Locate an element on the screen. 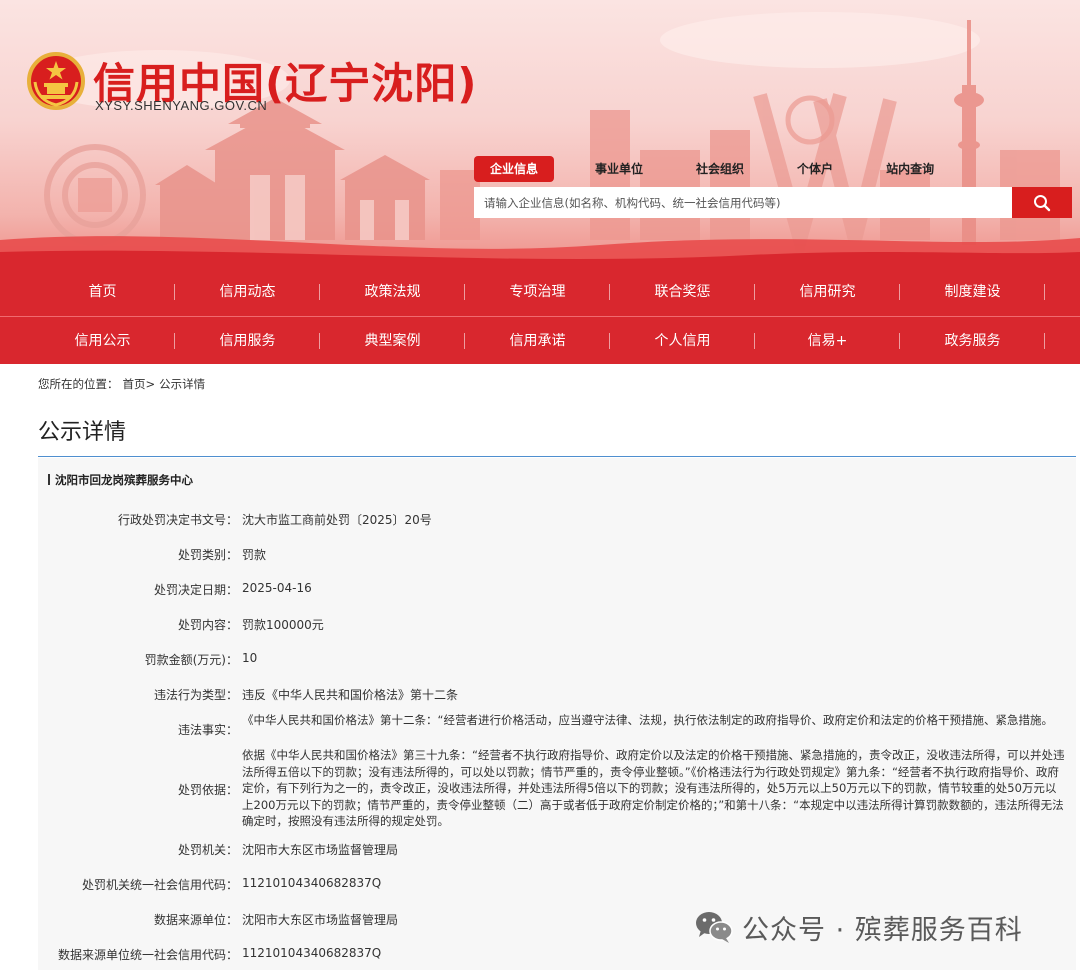 This screenshot has width=1080, height=970. title-divider is located at coordinates (557, 456).